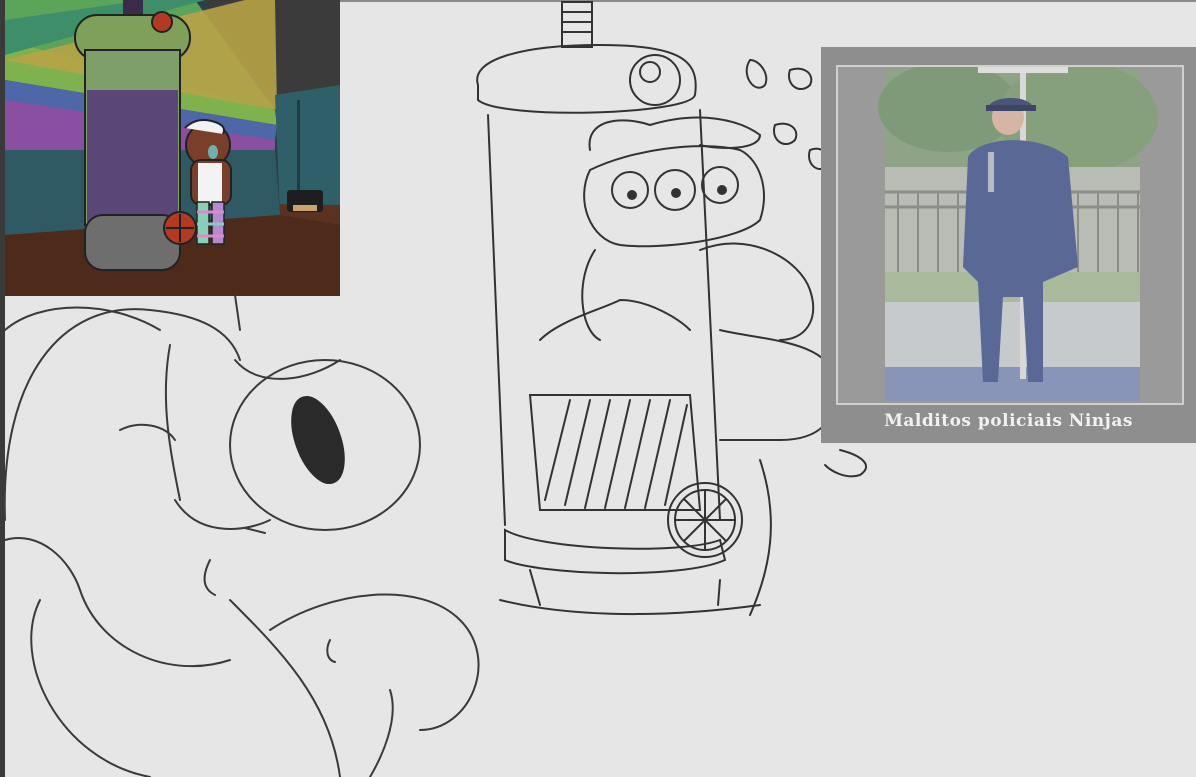 Image resolution: width=1196 pixels, height=777 pixels. What do you see at coordinates (1010, 235) in the screenshot?
I see `meme-photo-frame` at bounding box center [1010, 235].